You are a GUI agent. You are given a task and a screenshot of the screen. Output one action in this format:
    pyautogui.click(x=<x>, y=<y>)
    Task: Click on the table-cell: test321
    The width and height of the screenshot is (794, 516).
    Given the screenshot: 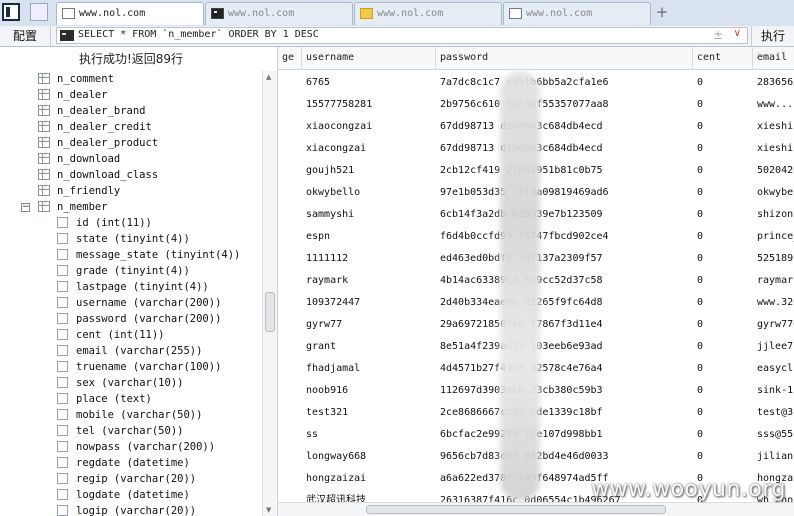 What is the action you would take?
    pyautogui.click(x=369, y=413)
    